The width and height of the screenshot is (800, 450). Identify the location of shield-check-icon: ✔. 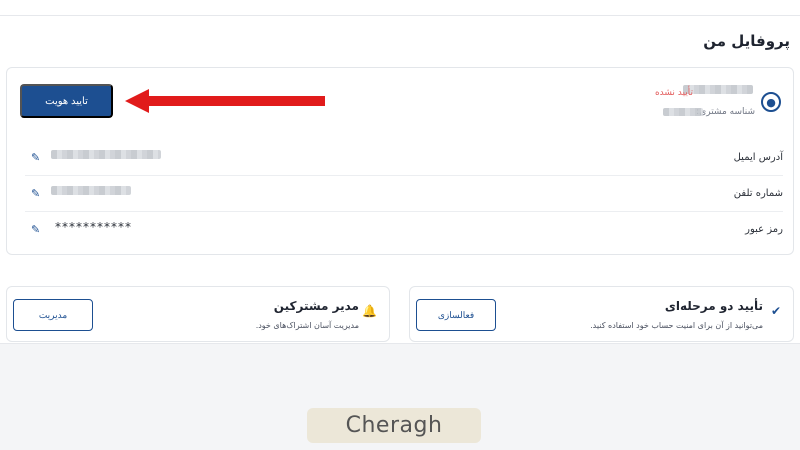
(775, 311).